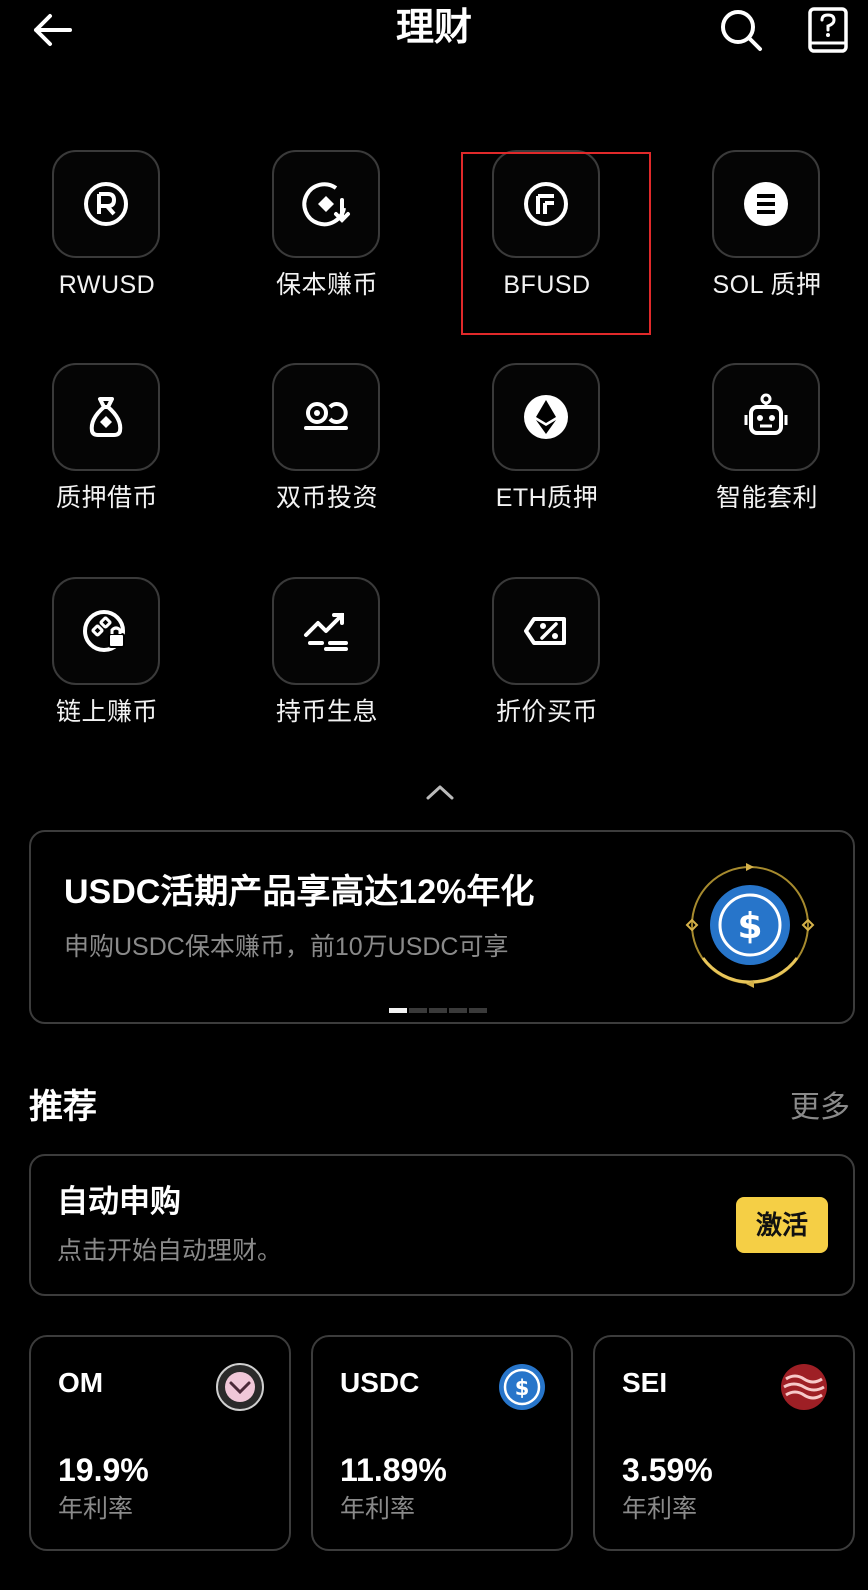 This screenshot has width=868, height=1590. I want to click on product-label: RWUSD, so click(107, 285).